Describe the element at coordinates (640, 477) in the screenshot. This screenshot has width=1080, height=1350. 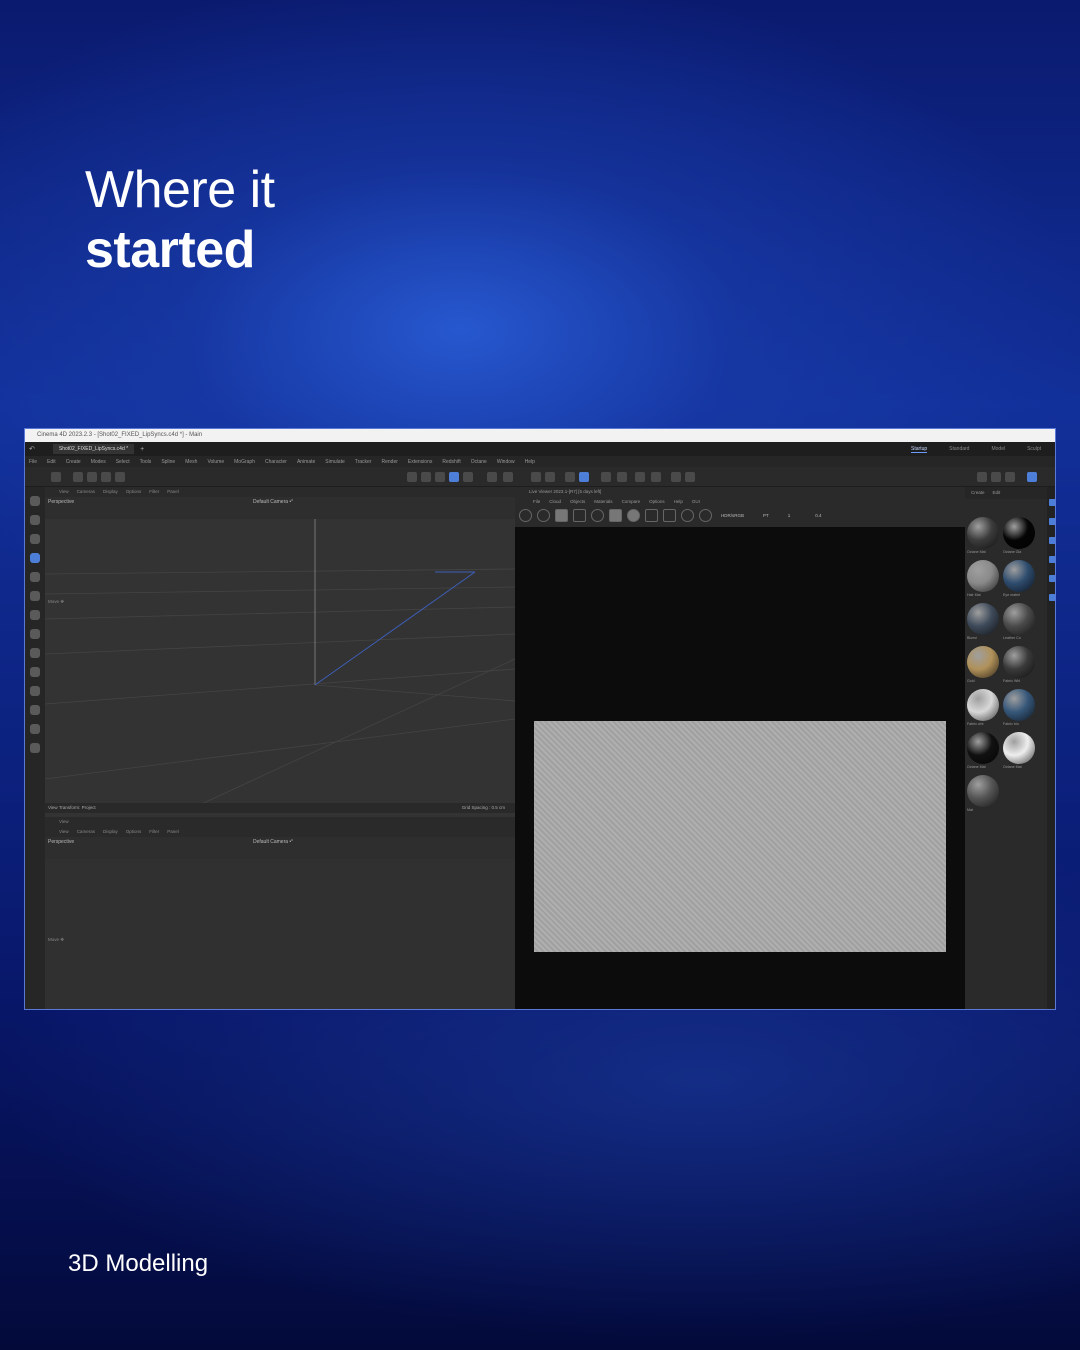
I see `picture-viewer-icon` at that location.